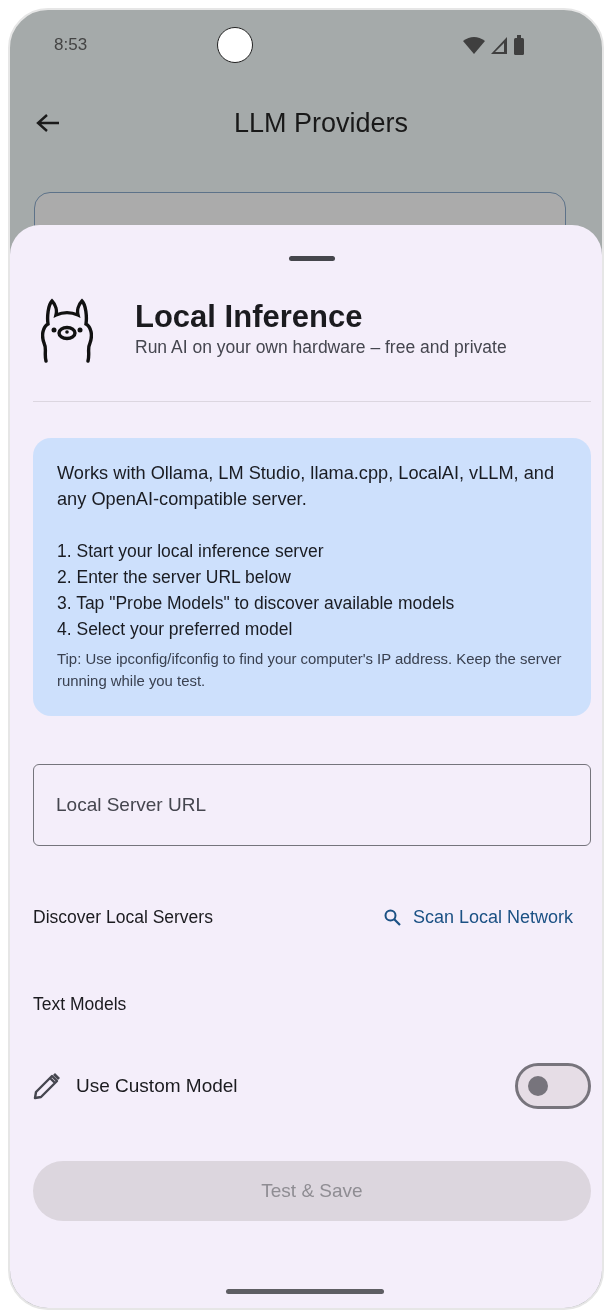 The height and width of the screenshot is (1313, 604). I want to click on scan-network-button: Scan Local Network, so click(478, 917).